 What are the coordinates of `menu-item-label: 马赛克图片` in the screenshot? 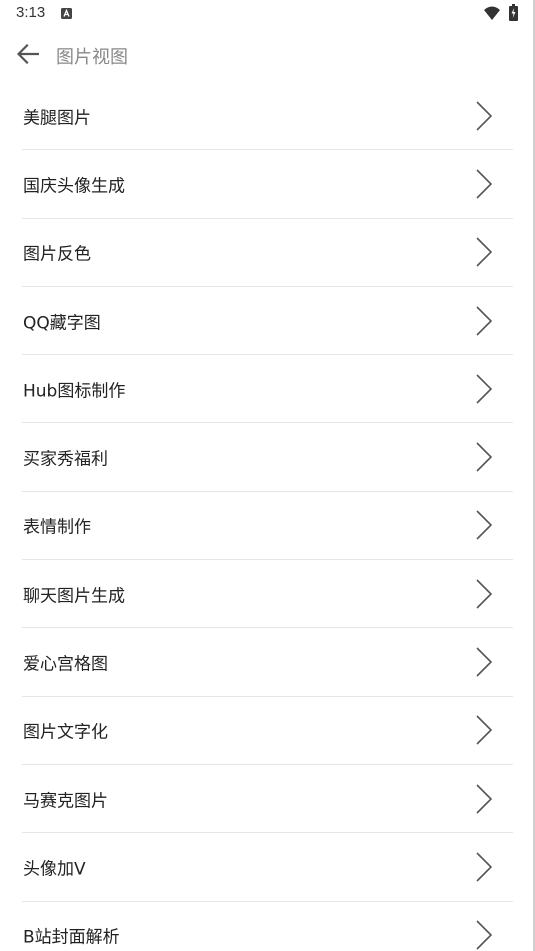 It's located at (65, 801).